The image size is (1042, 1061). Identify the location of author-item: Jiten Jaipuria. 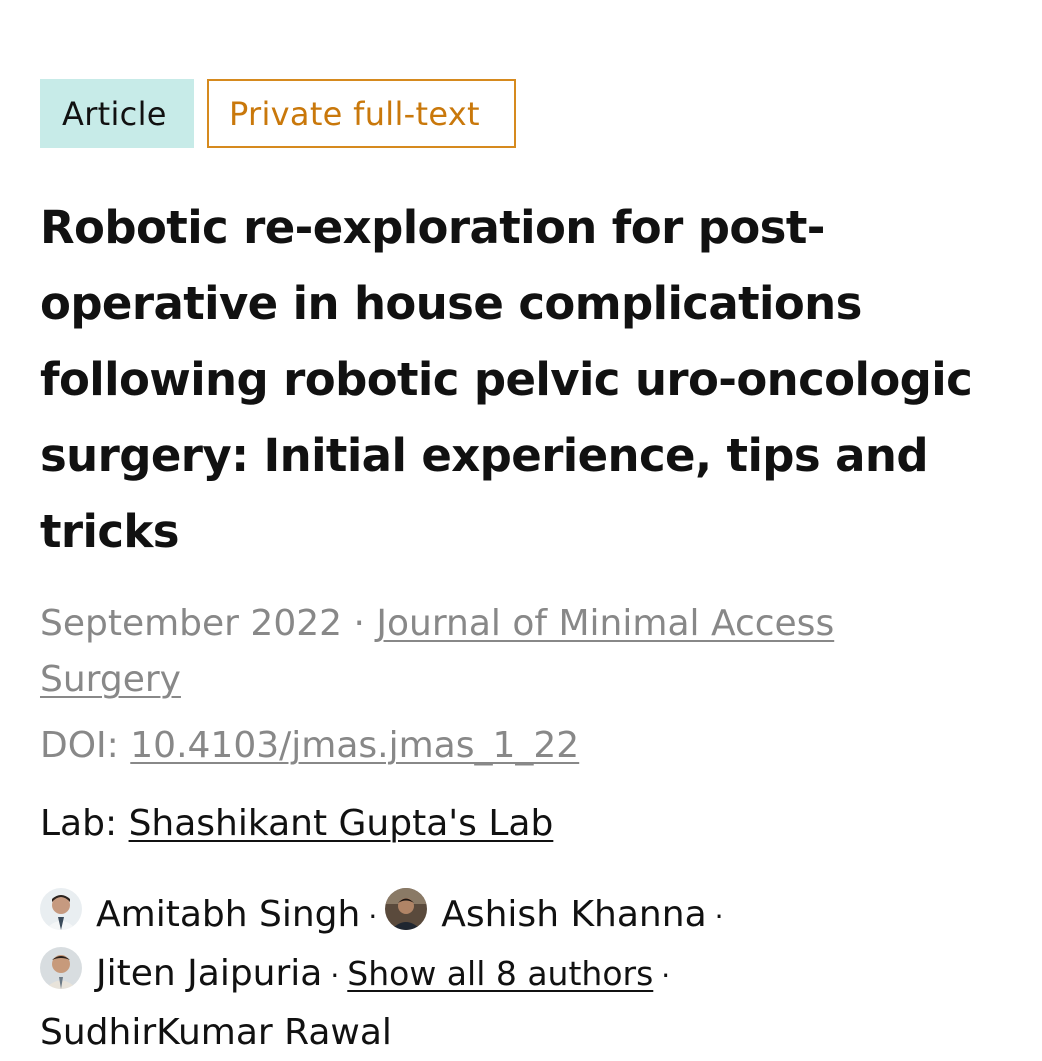
(181, 970).